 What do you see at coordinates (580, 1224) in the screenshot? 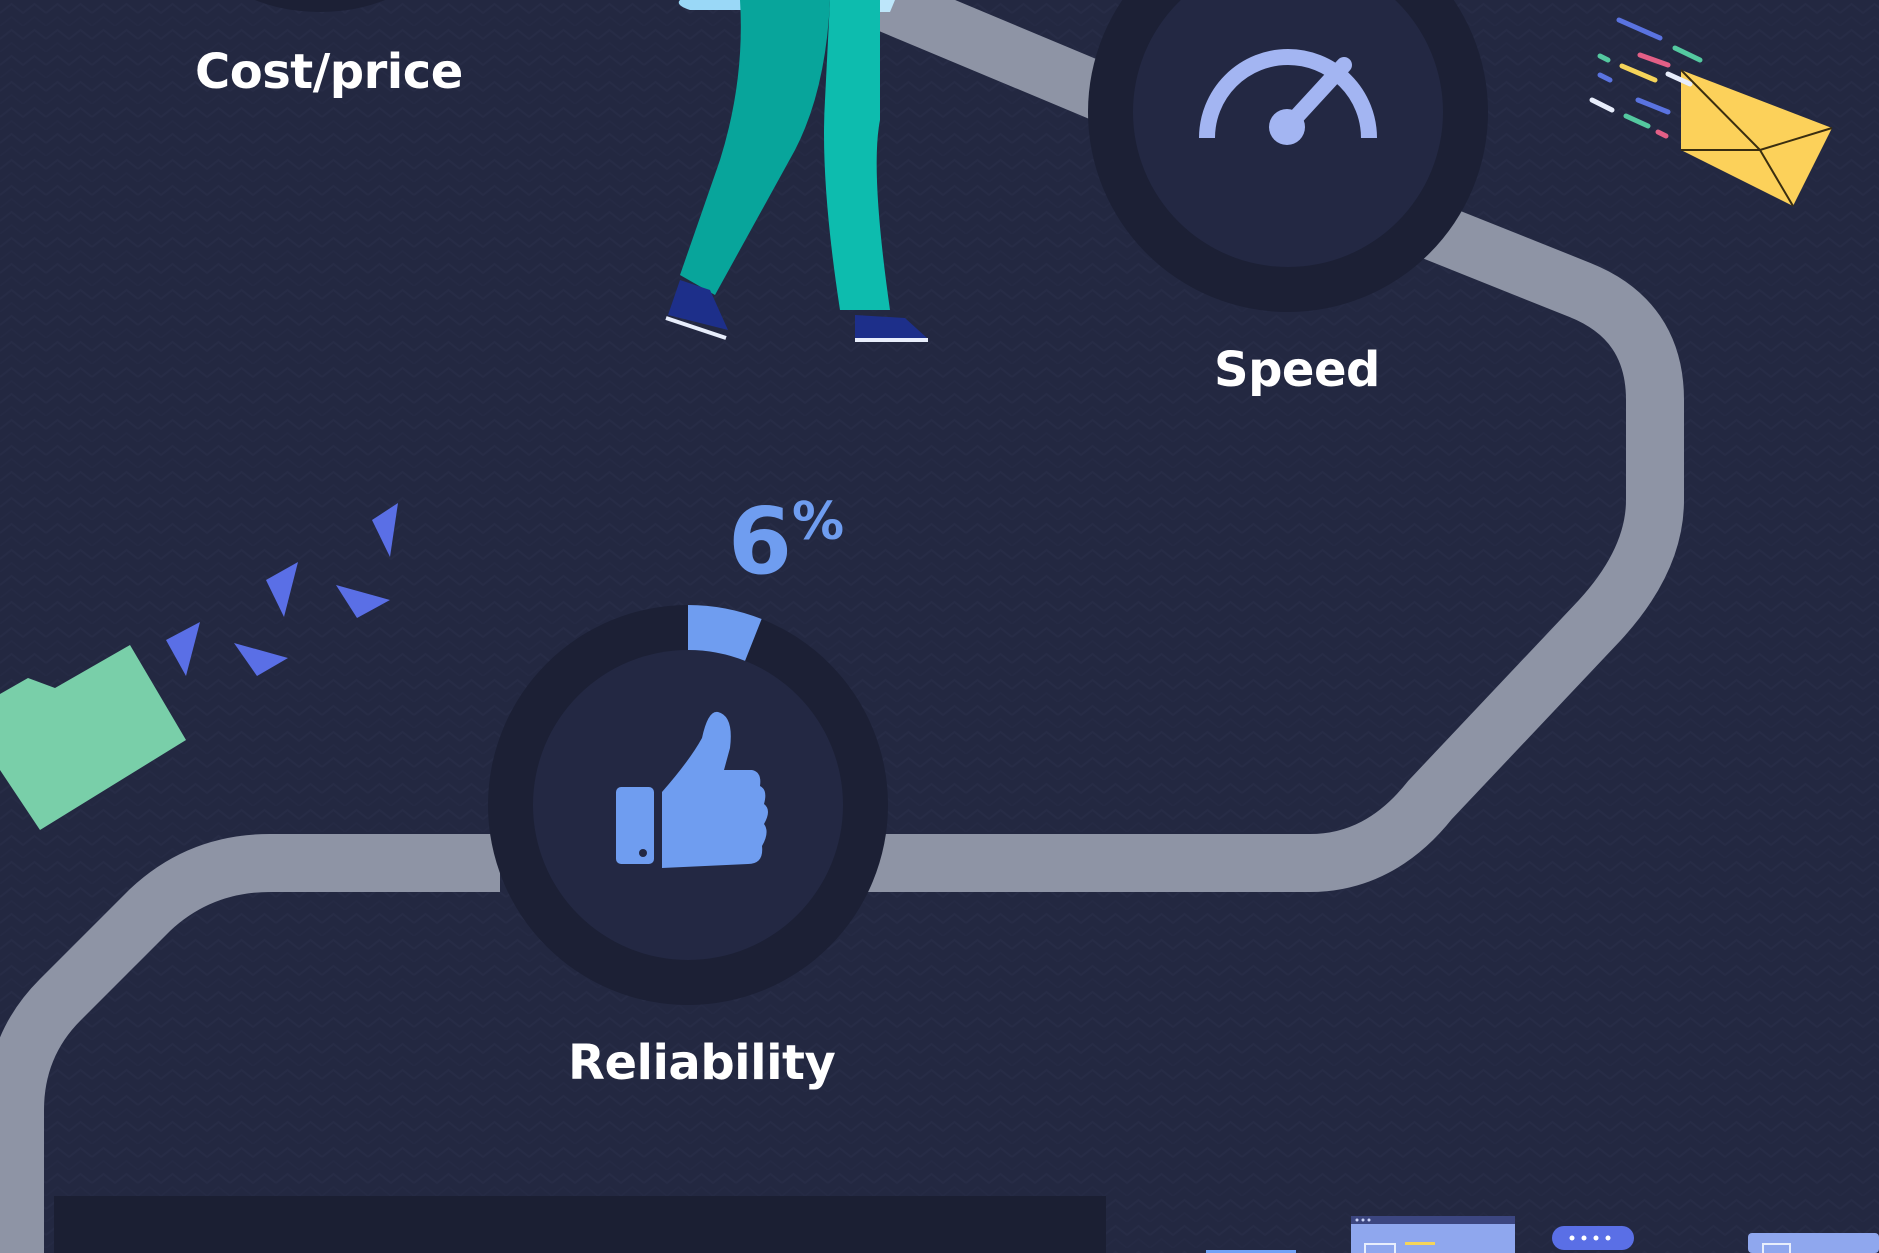
I see `dark-panel` at bounding box center [580, 1224].